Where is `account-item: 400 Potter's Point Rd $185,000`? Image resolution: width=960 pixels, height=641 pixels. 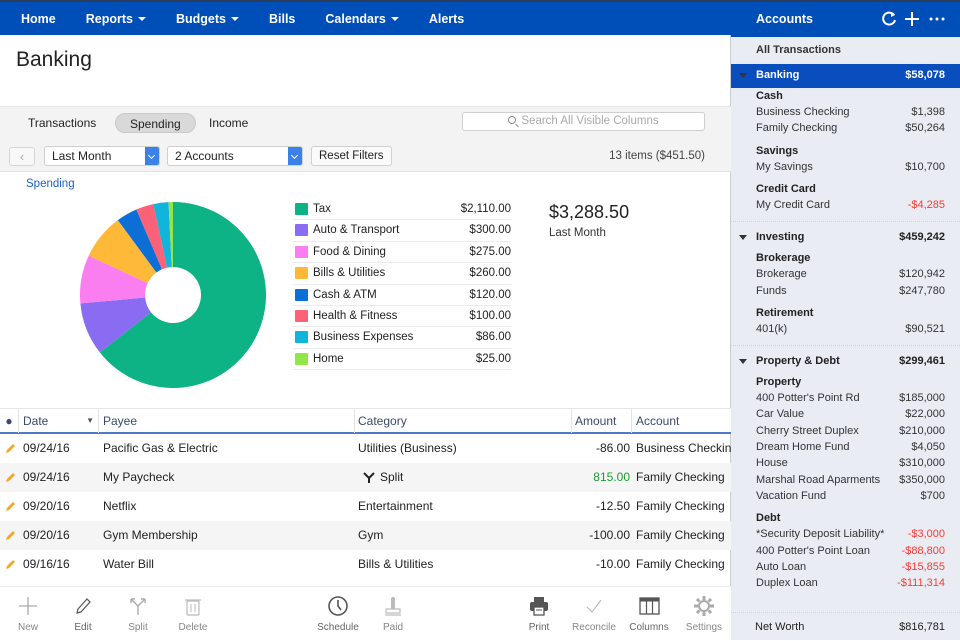 account-item: 400 Potter's Point Rd $185,000 is located at coordinates (850, 398).